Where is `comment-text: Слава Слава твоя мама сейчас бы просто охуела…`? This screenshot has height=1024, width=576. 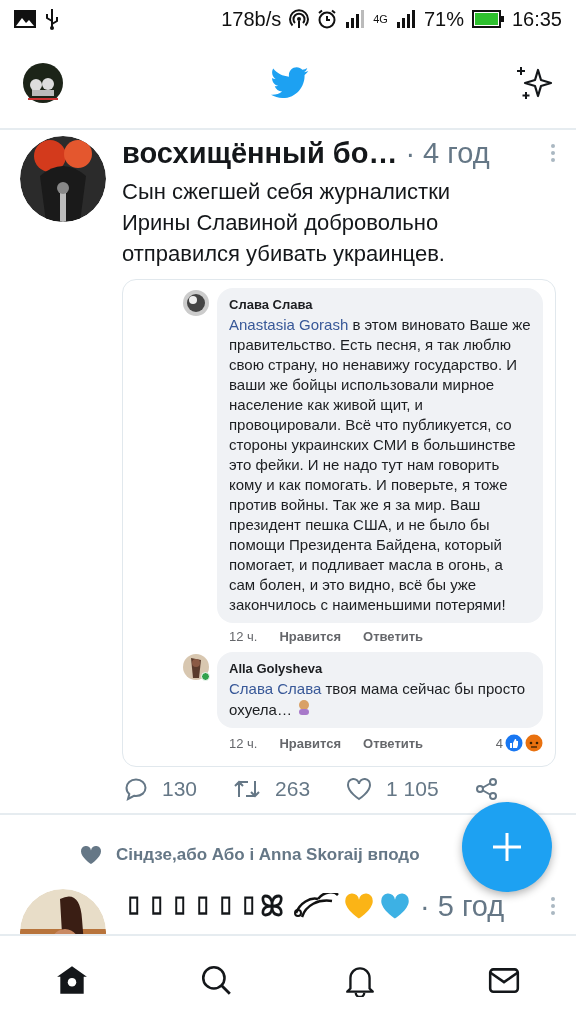
comment-text: Слава Слава твоя мама сейчас бы просто охуела… is located at coordinates (377, 699).